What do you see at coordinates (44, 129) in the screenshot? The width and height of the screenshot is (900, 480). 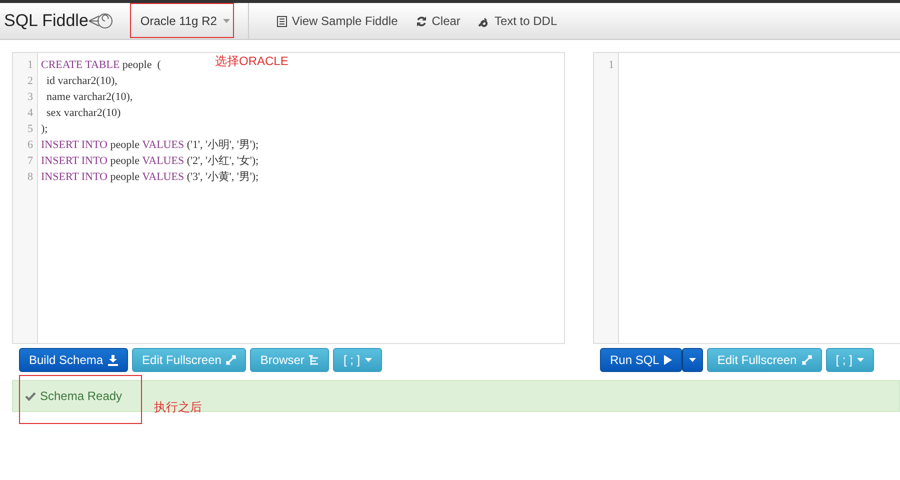 I see `code-line: );` at bounding box center [44, 129].